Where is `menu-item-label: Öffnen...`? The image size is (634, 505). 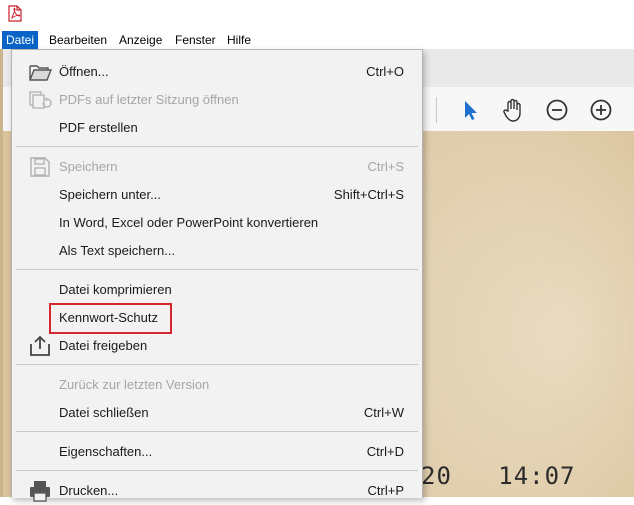
menu-item-label: Öffnen... is located at coordinates (84, 71).